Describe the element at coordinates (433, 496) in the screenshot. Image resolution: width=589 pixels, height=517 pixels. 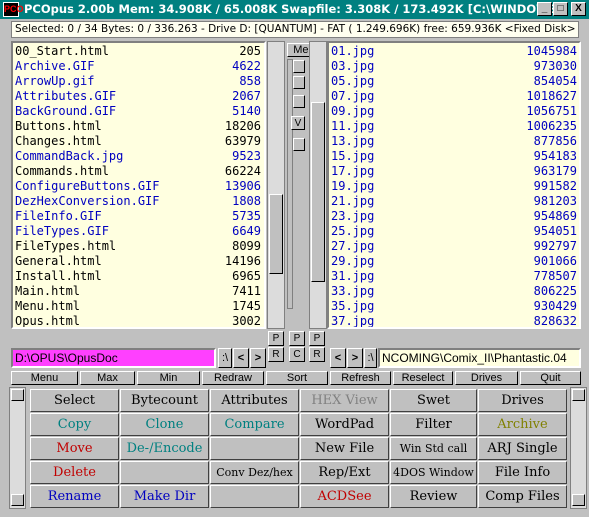
I see `button-review: Review` at that location.